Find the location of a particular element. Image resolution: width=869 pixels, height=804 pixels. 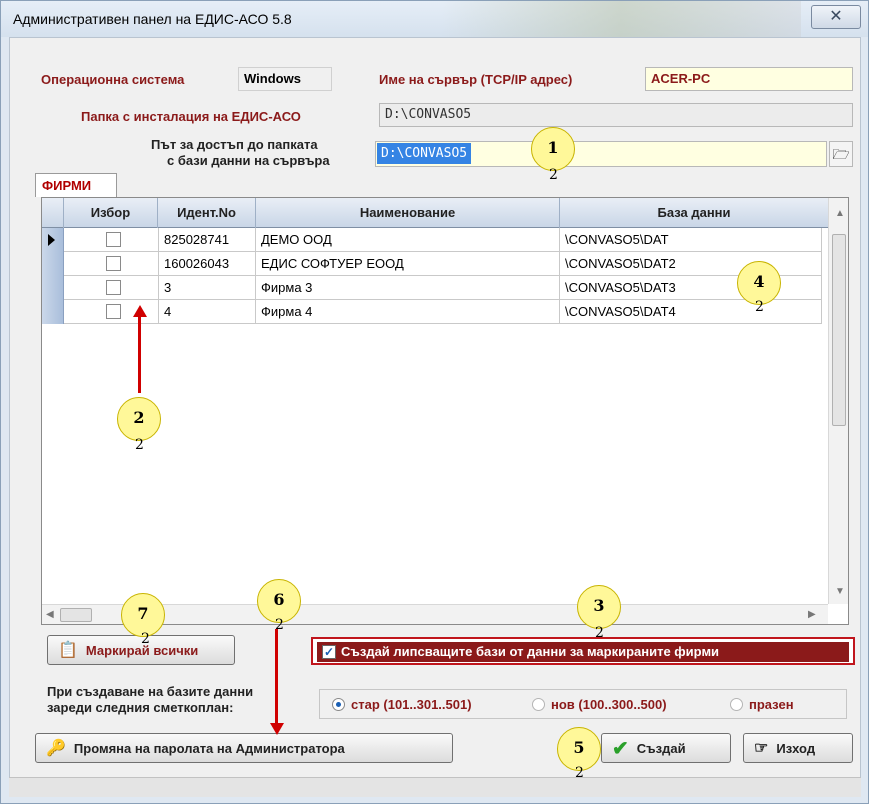

cell-id: 4 is located at coordinates (207, 312).